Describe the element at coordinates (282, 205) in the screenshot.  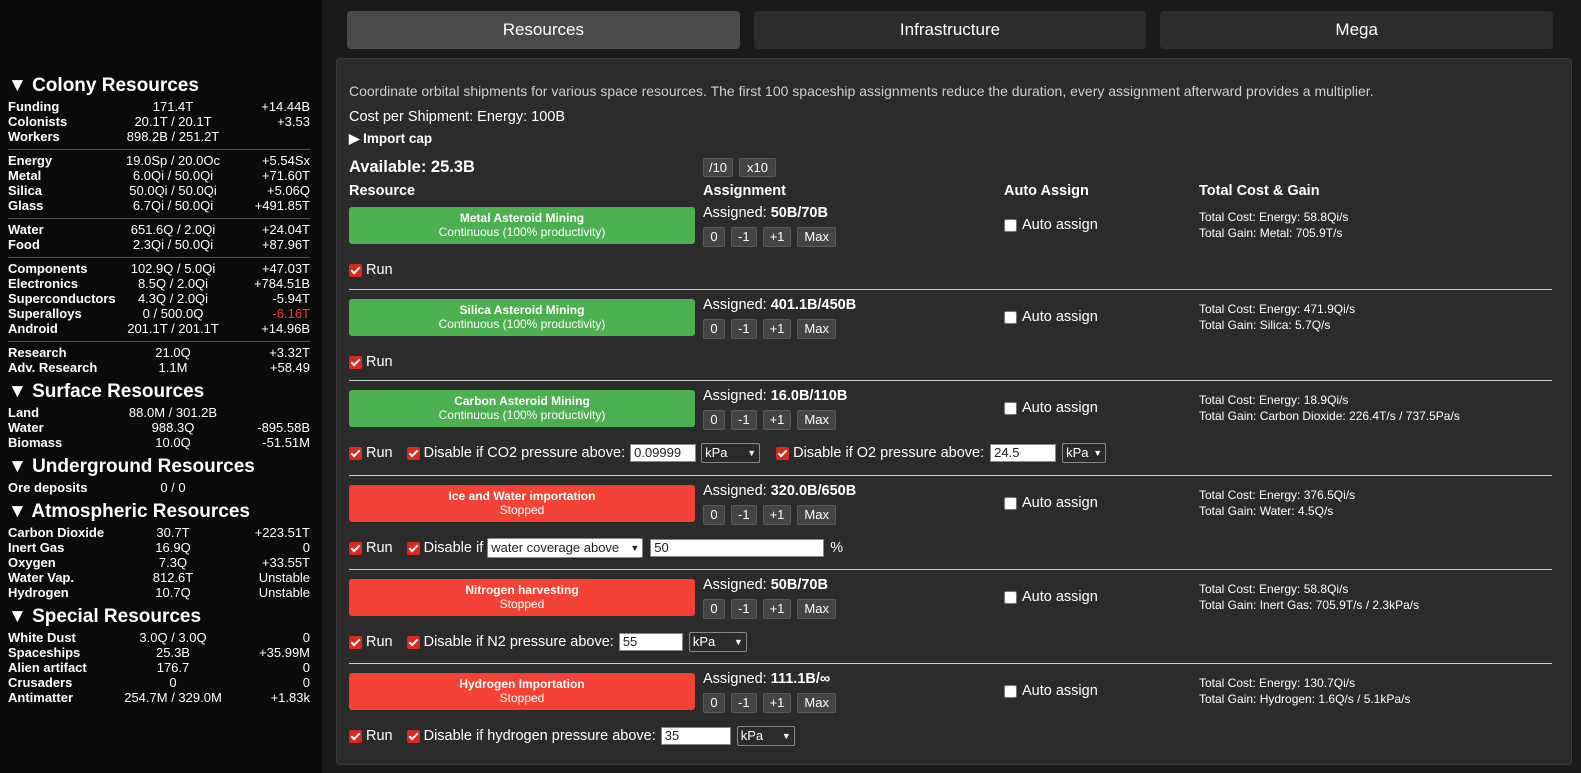
I see `resource-rate: +491.85T` at that location.